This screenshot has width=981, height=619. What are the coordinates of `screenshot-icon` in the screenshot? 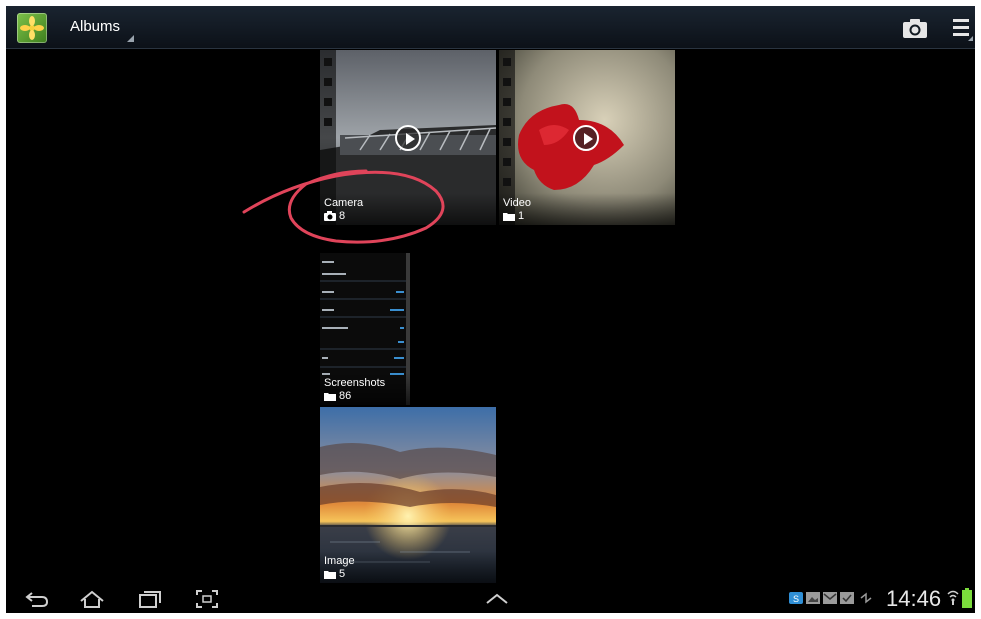 It's located at (207, 601).